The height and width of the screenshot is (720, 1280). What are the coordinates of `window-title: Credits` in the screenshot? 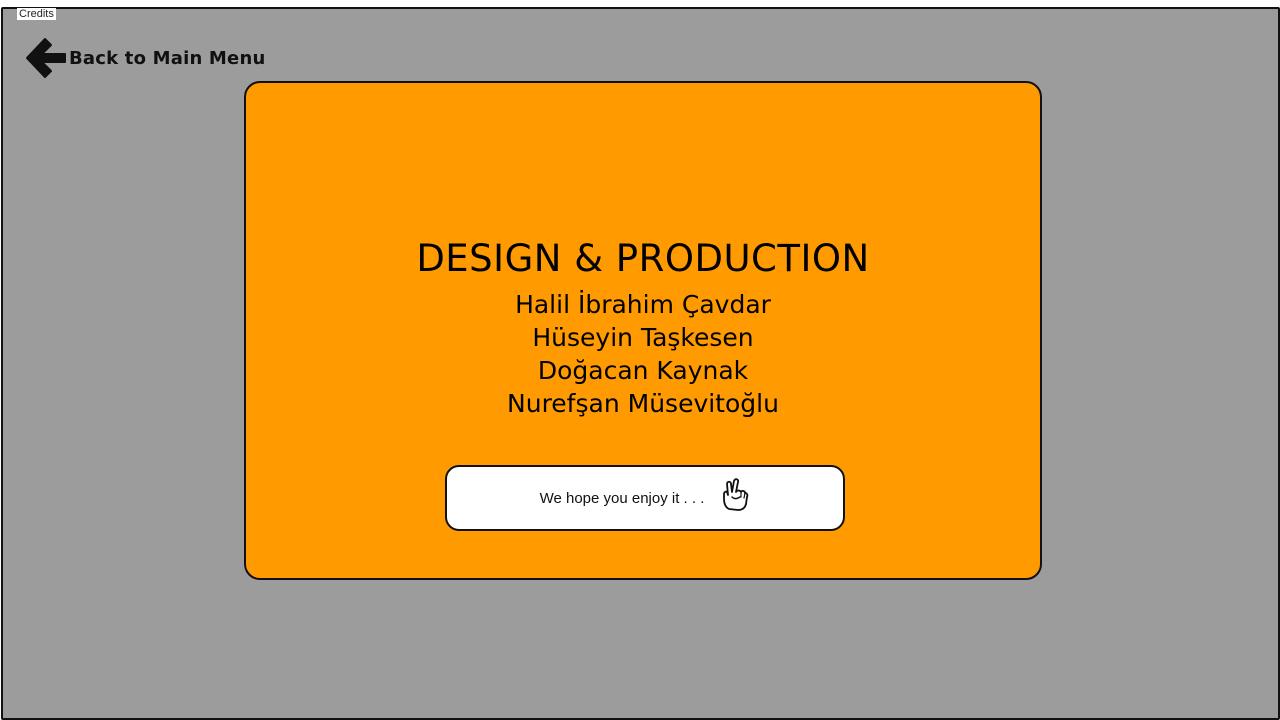 It's located at (36, 14).